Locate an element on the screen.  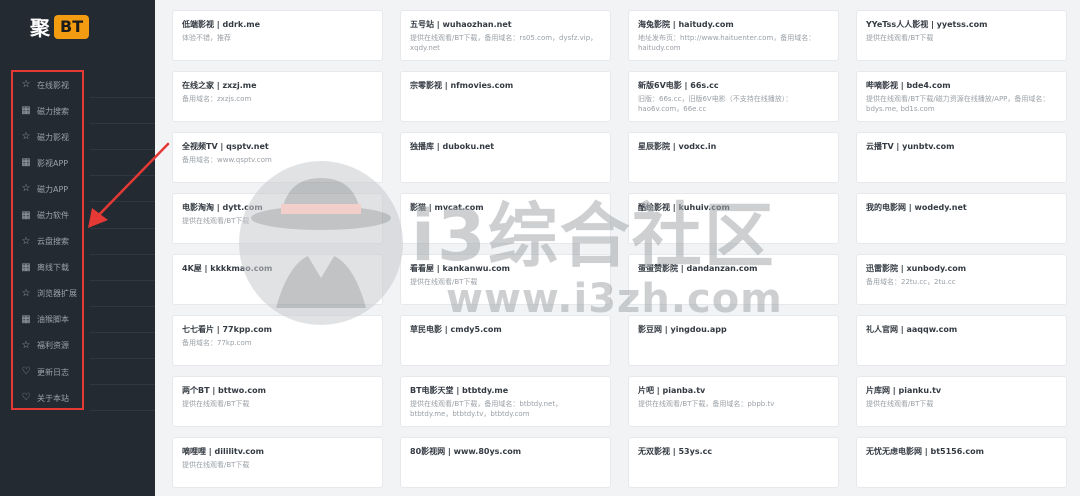
site-title: 无双影视 | 53ys.cc is located at coordinates (734, 451).